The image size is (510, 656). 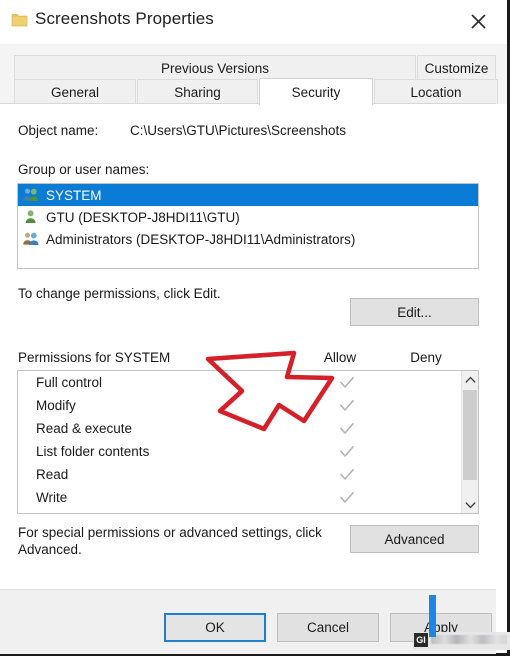 I want to click on close-icon, so click(x=478, y=21).